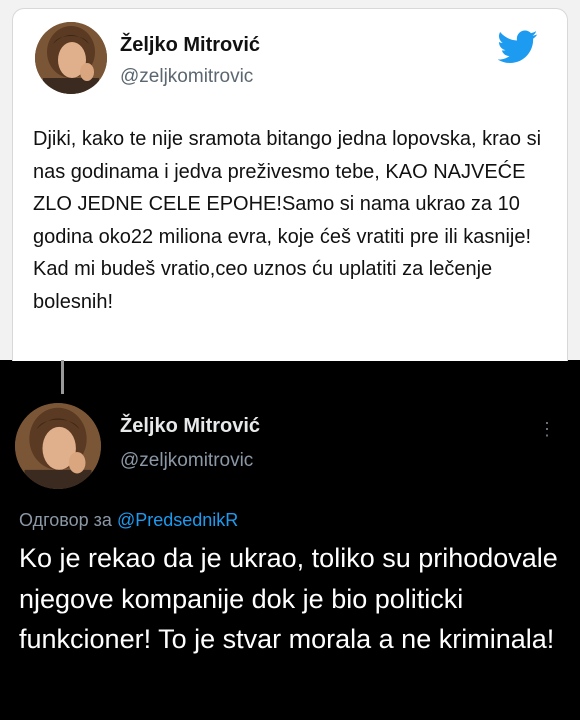 The image size is (580, 720). Describe the element at coordinates (65, 520) in the screenshot. I see `reply-prefix: Одговор за` at that location.